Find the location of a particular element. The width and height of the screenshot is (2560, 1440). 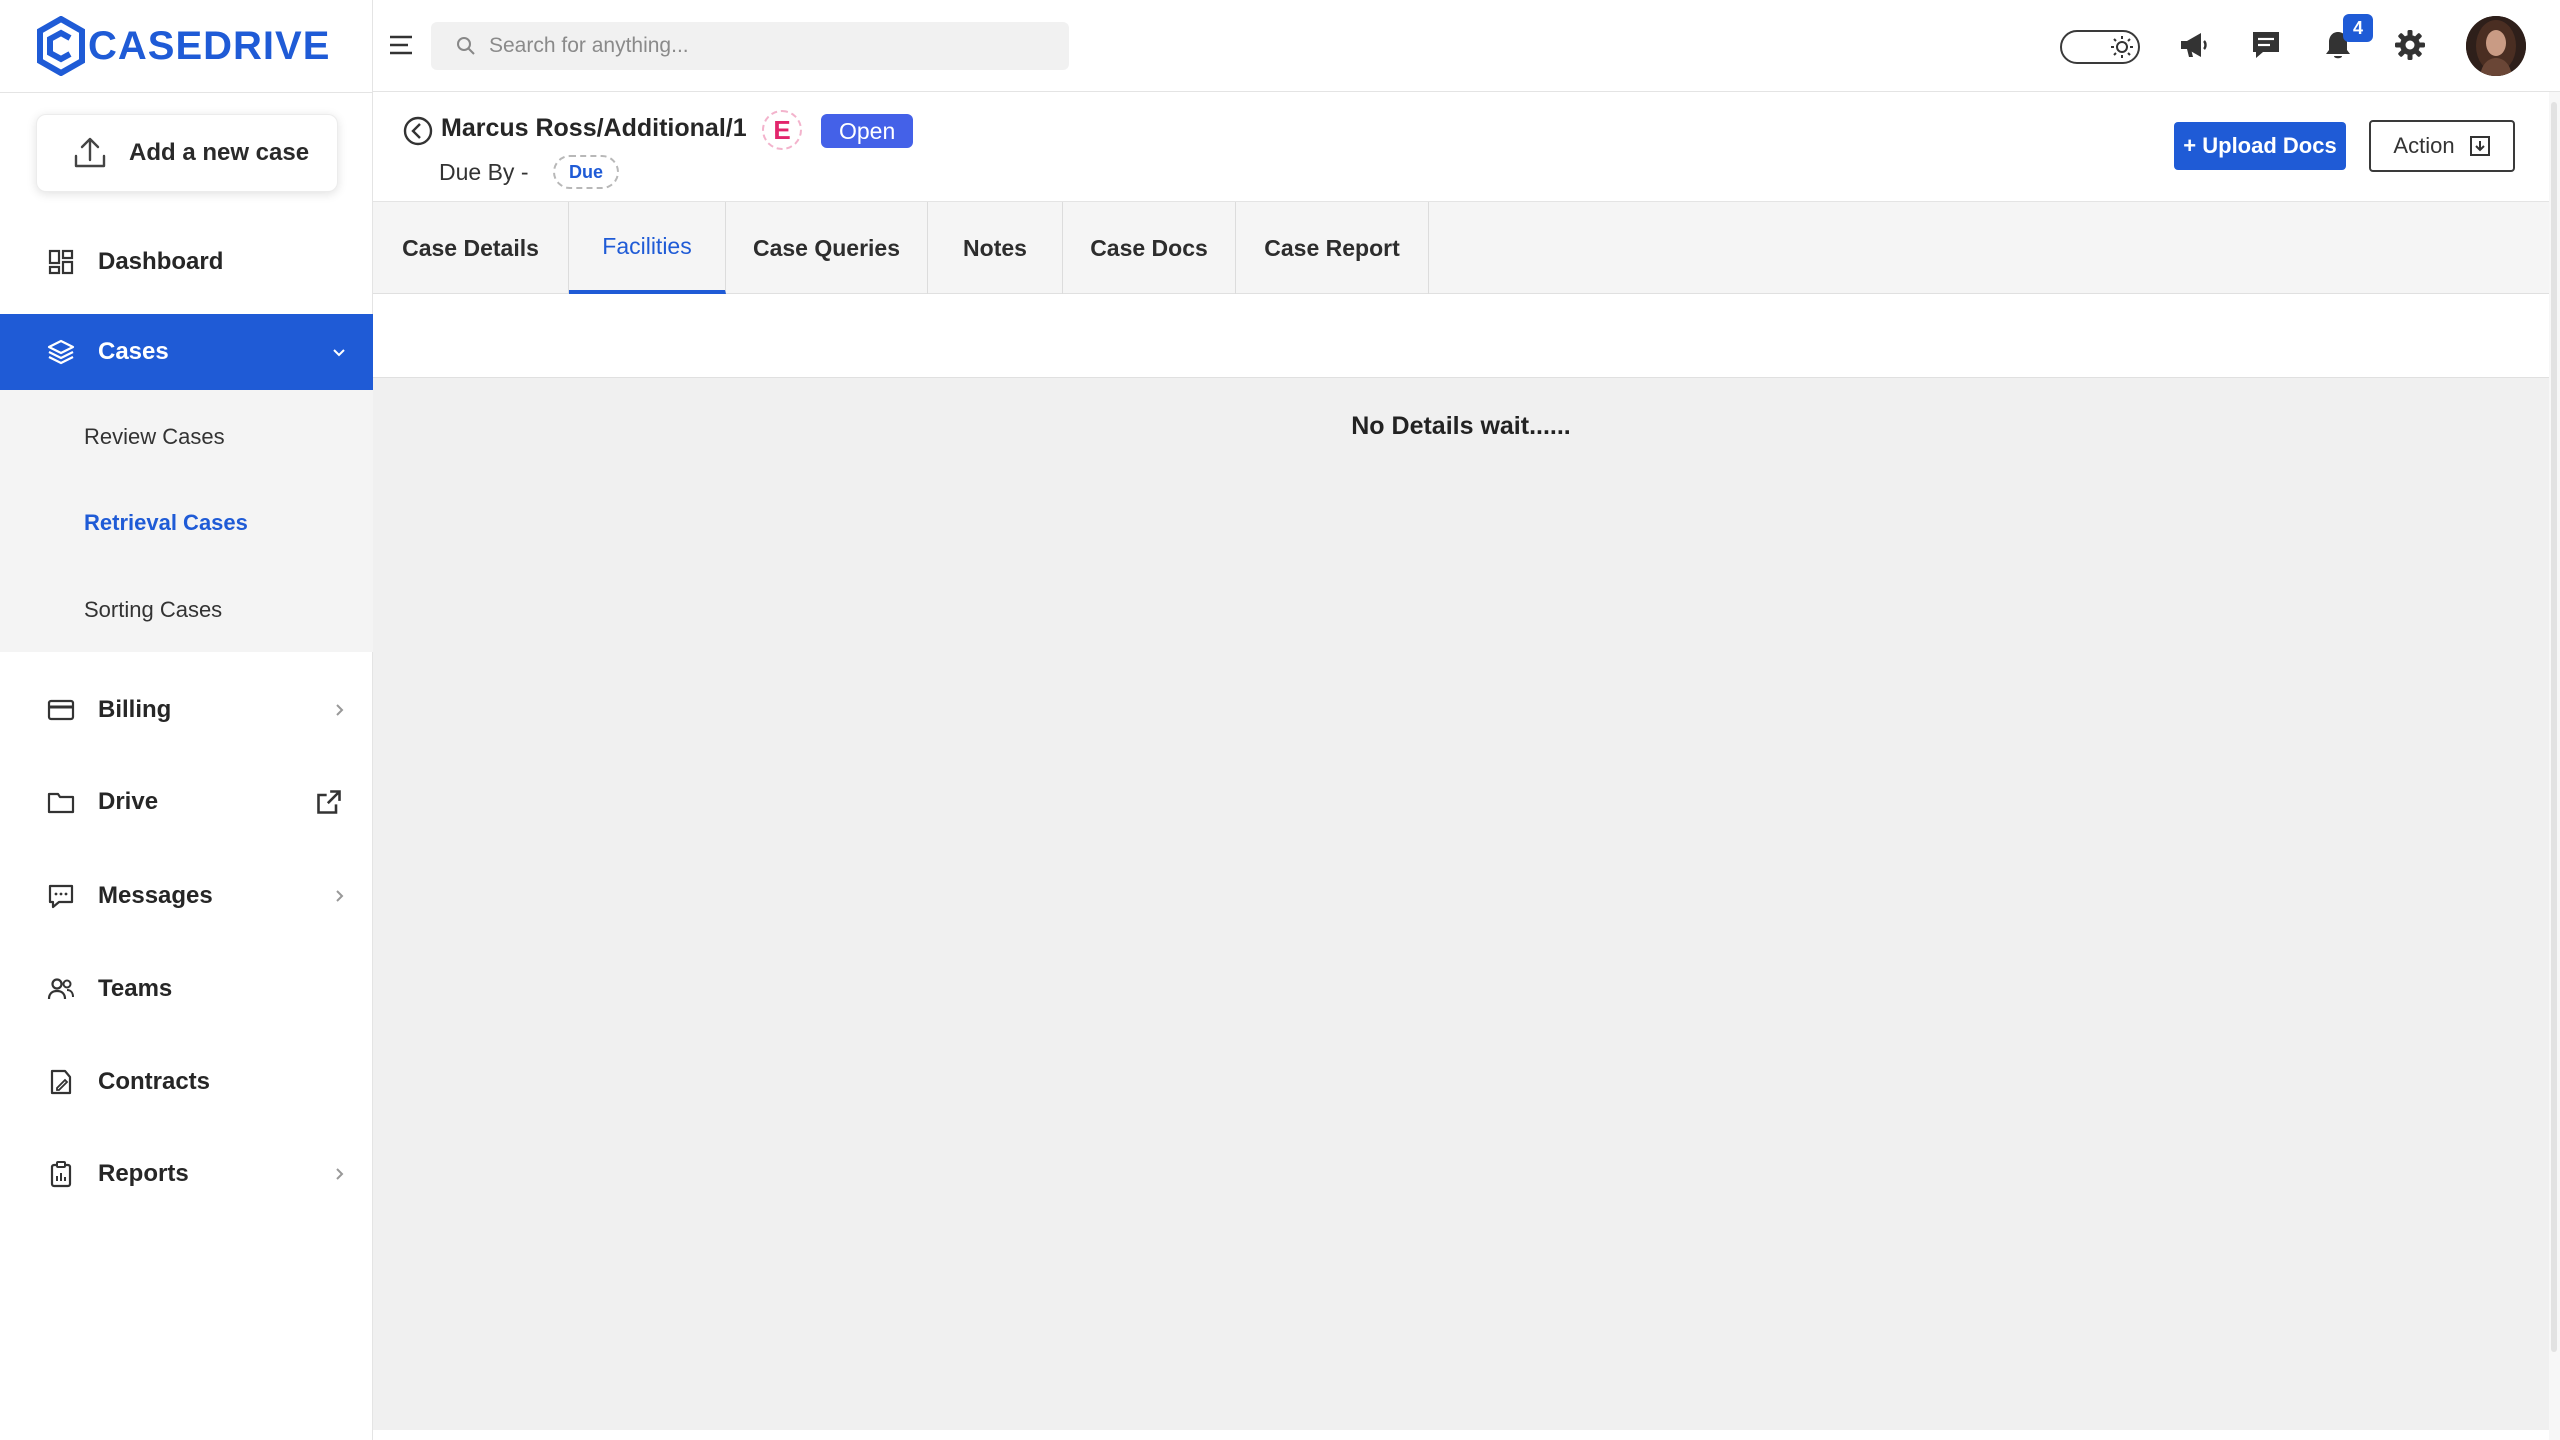

tab-case-queries: Case Queries is located at coordinates (827, 248).